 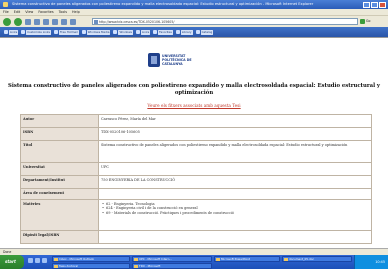 What do you see at coordinates (177, 60) in the screenshot?
I see `logo-text: UNIVERSITAT POLITÈCNICA DE CATALUNYA` at bounding box center [177, 60].